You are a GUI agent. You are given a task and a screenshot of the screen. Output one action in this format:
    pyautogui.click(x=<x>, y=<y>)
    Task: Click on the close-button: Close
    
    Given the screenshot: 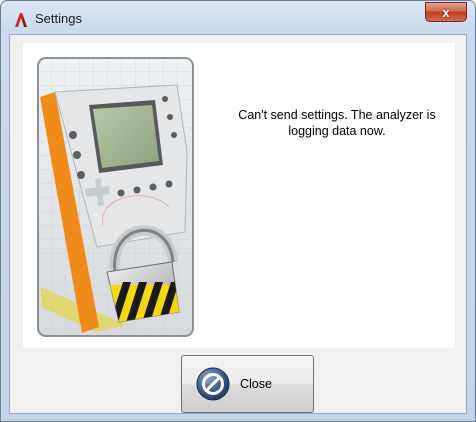 What is the action you would take?
    pyautogui.click(x=247, y=384)
    